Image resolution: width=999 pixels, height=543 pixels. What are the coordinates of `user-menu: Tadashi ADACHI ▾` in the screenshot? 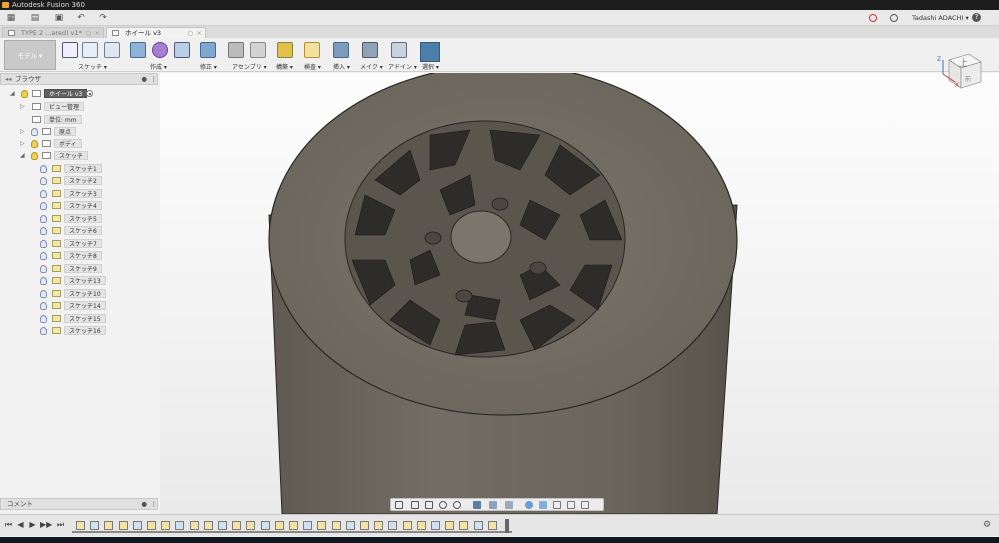 It's located at (940, 18).